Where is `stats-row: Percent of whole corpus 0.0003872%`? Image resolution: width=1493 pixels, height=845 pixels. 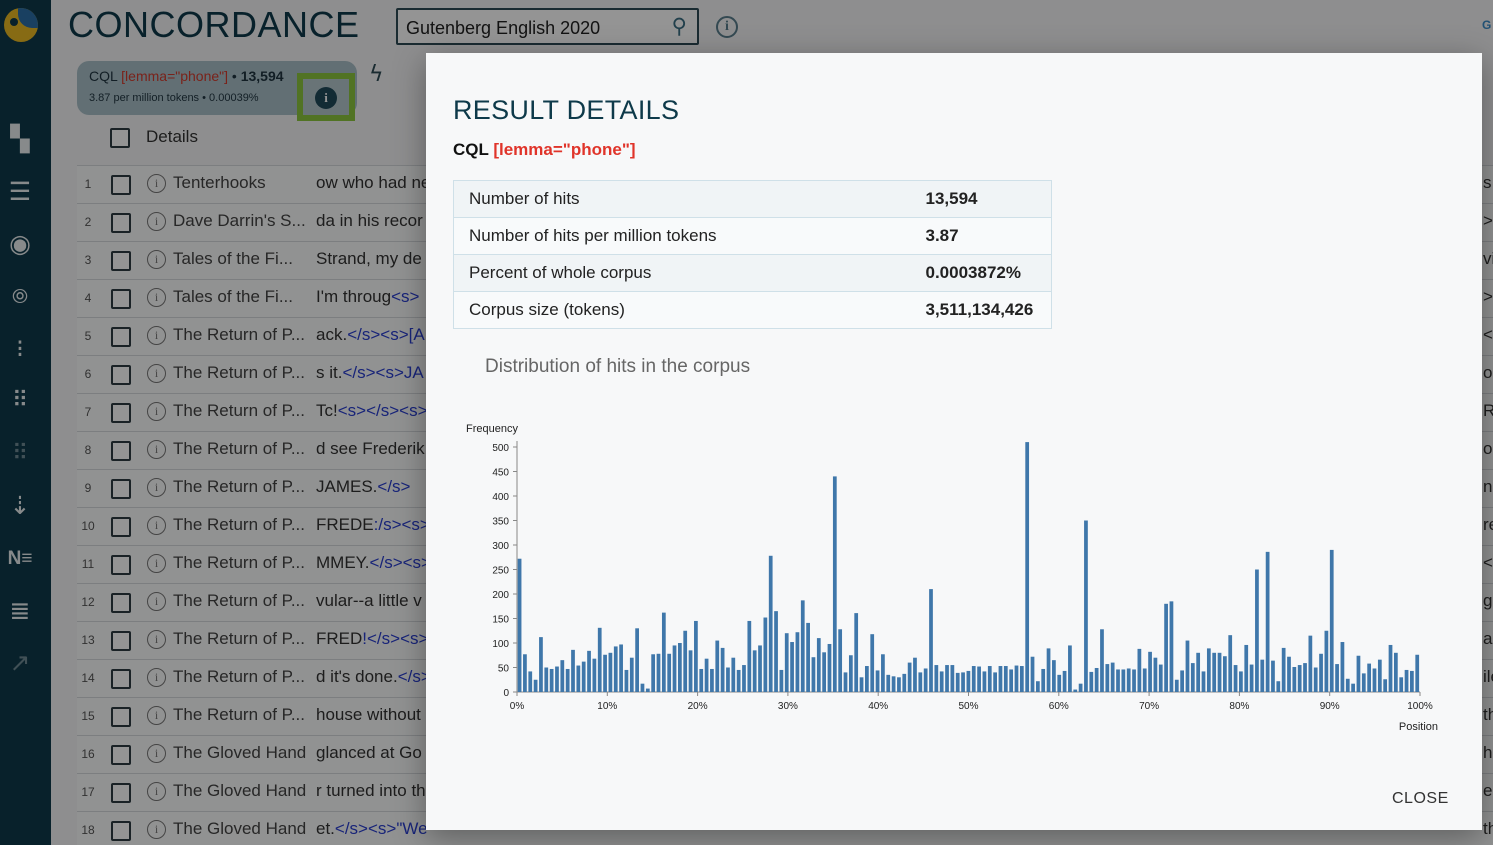
stats-row: Percent of whole corpus 0.0003872% is located at coordinates (752, 273).